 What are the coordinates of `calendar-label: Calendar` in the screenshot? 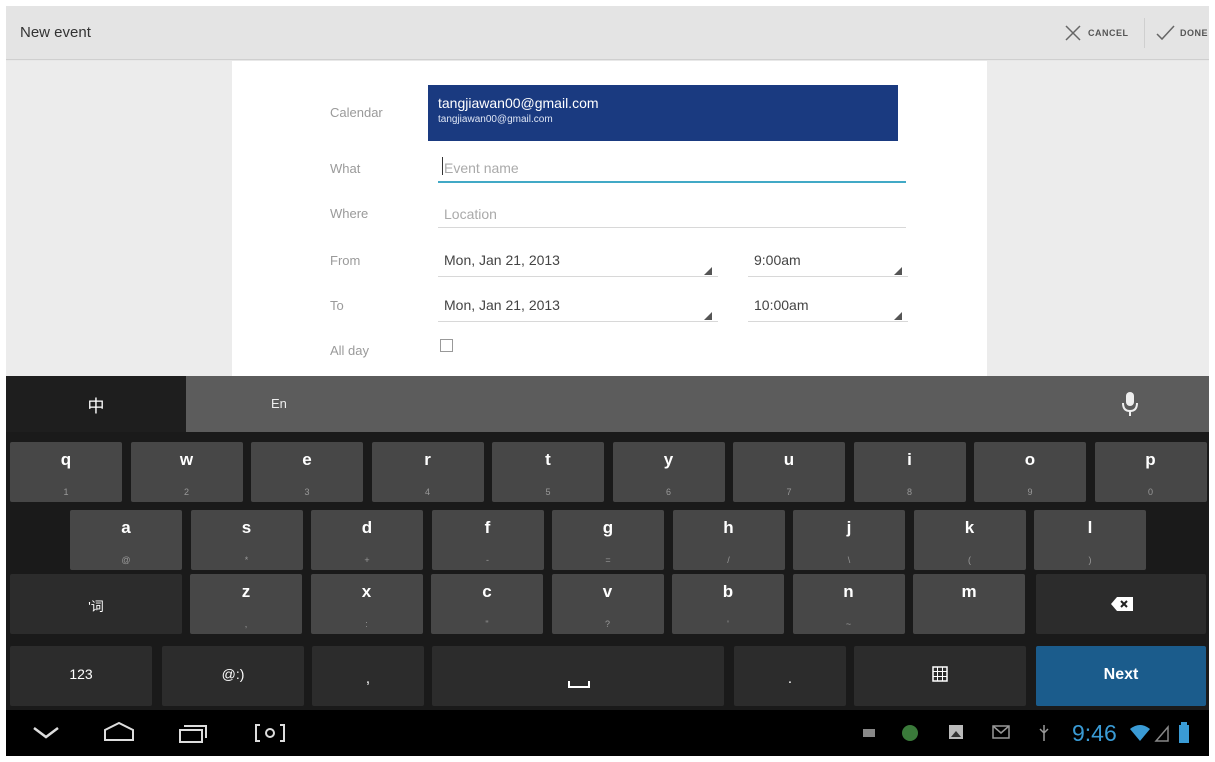 It's located at (356, 112).